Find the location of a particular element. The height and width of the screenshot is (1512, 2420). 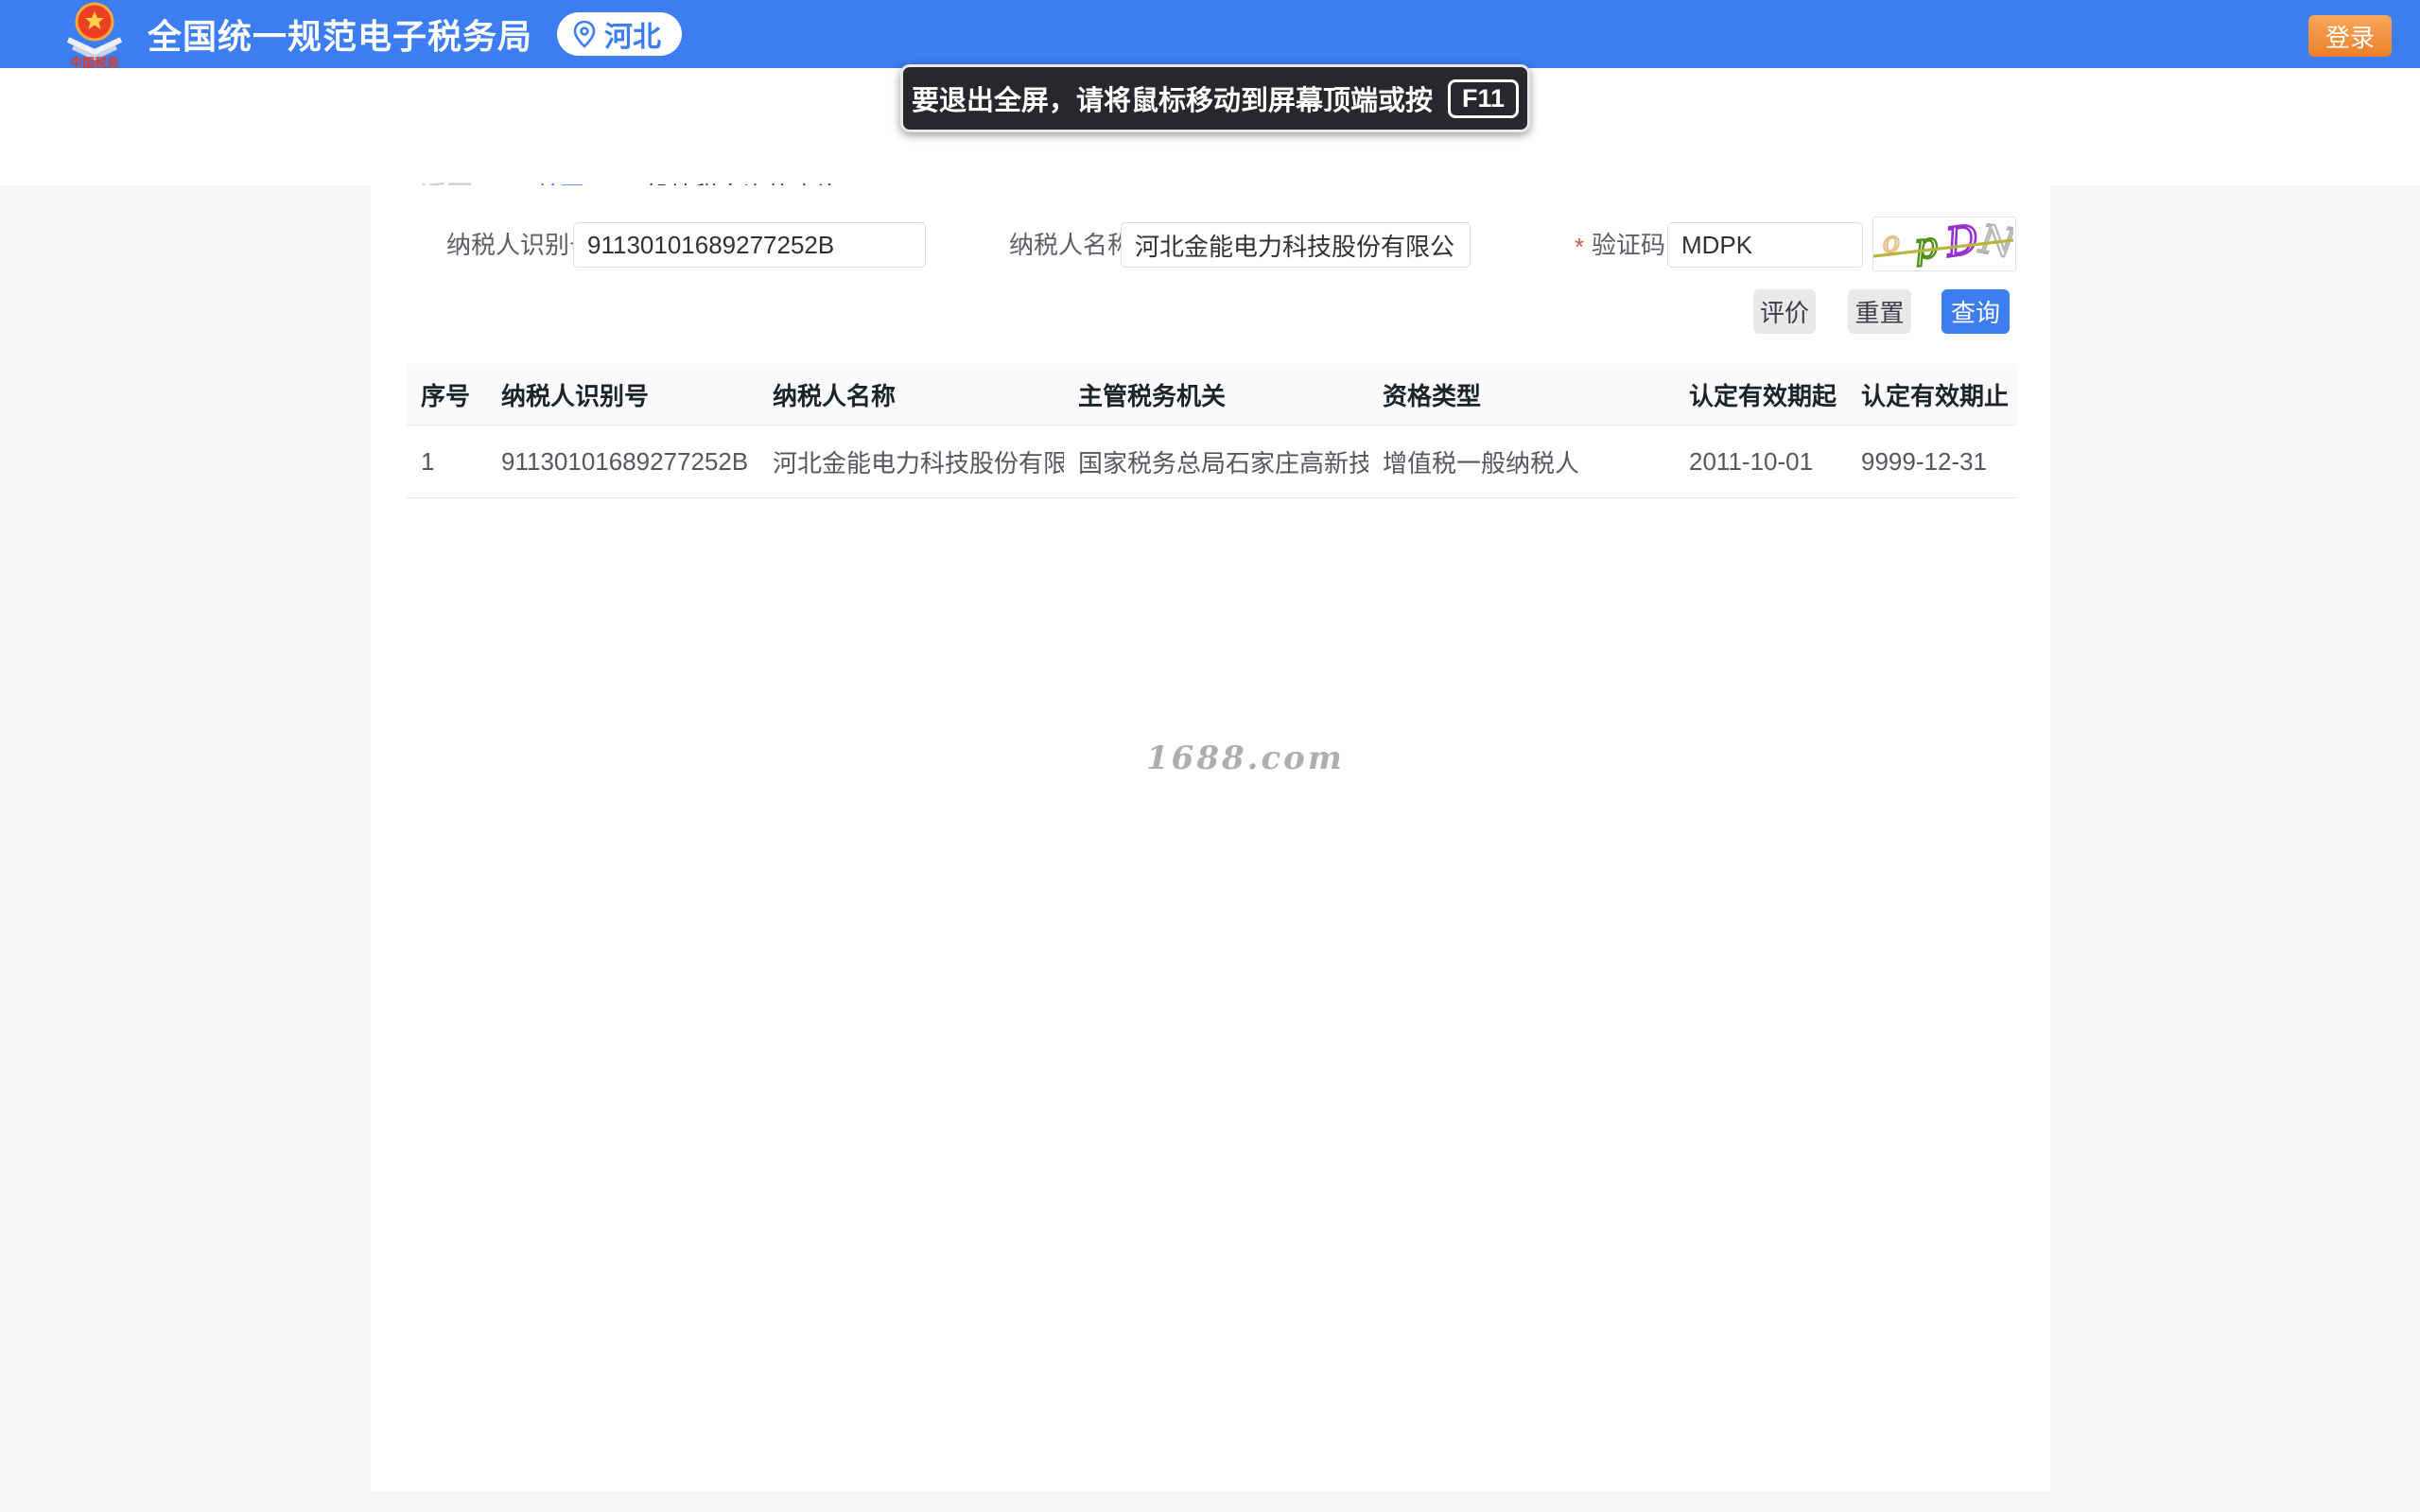

col-tax-authority: 主管税务机关 is located at coordinates (1216, 395).